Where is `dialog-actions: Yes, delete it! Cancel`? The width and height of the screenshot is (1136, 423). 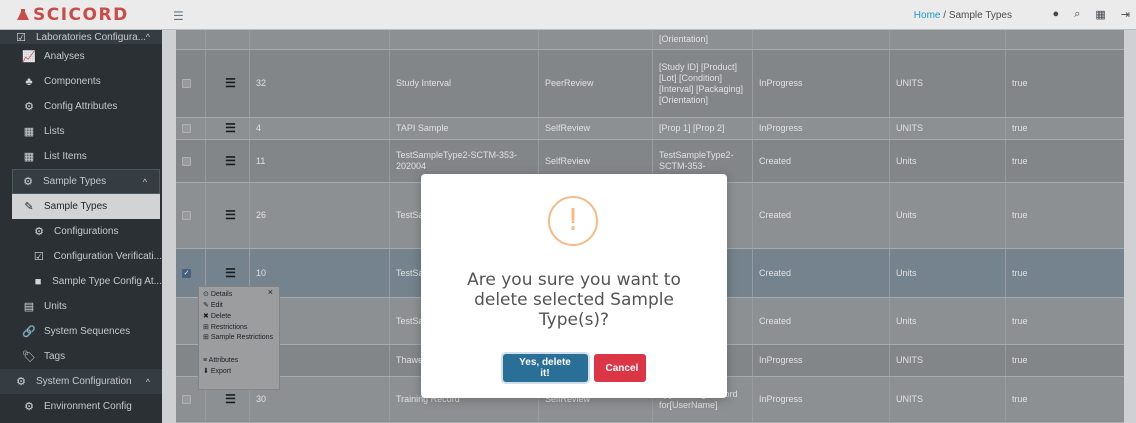 dialog-actions: Yes, delete it! Cancel is located at coordinates (574, 368).